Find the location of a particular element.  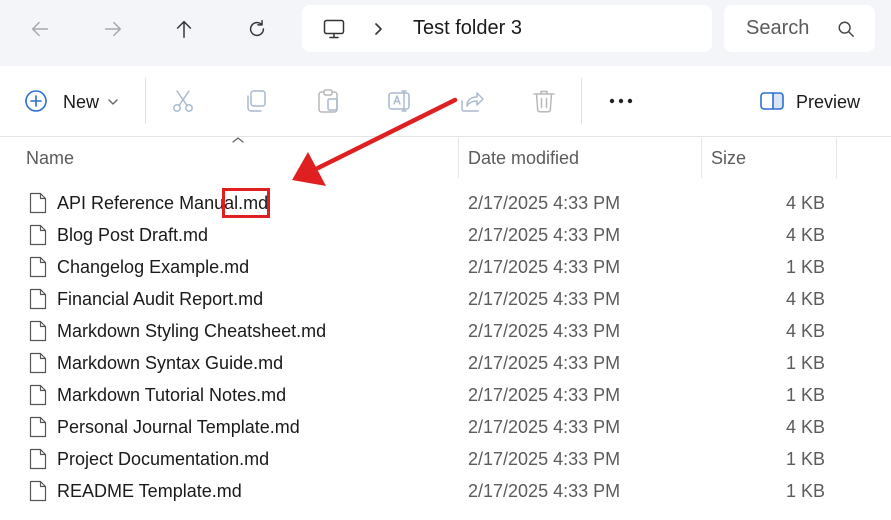

share-icon is located at coordinates (472, 102).